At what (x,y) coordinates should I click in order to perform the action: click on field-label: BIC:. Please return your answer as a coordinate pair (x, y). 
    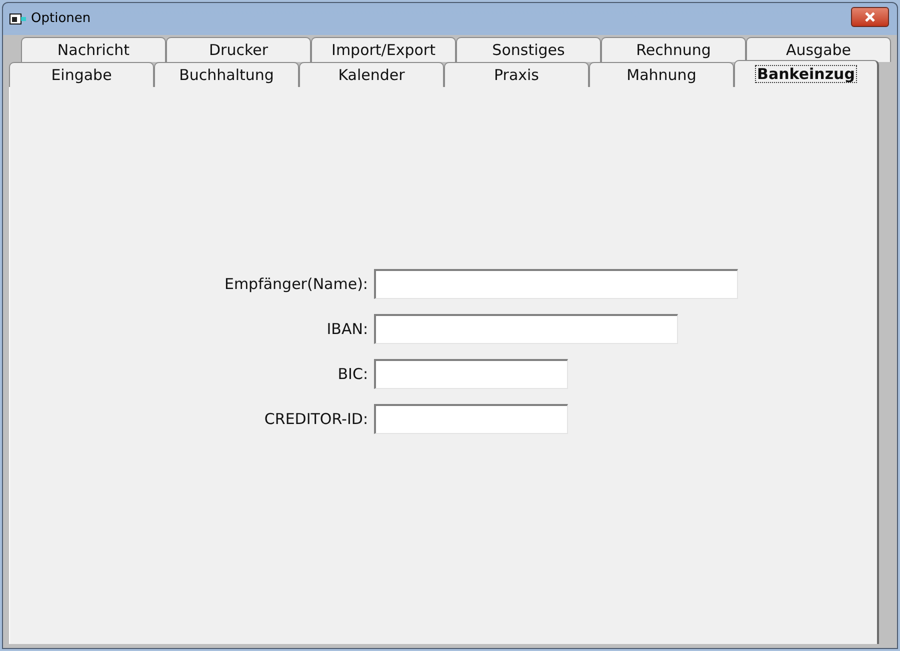
    Looking at the image, I should click on (352, 374).